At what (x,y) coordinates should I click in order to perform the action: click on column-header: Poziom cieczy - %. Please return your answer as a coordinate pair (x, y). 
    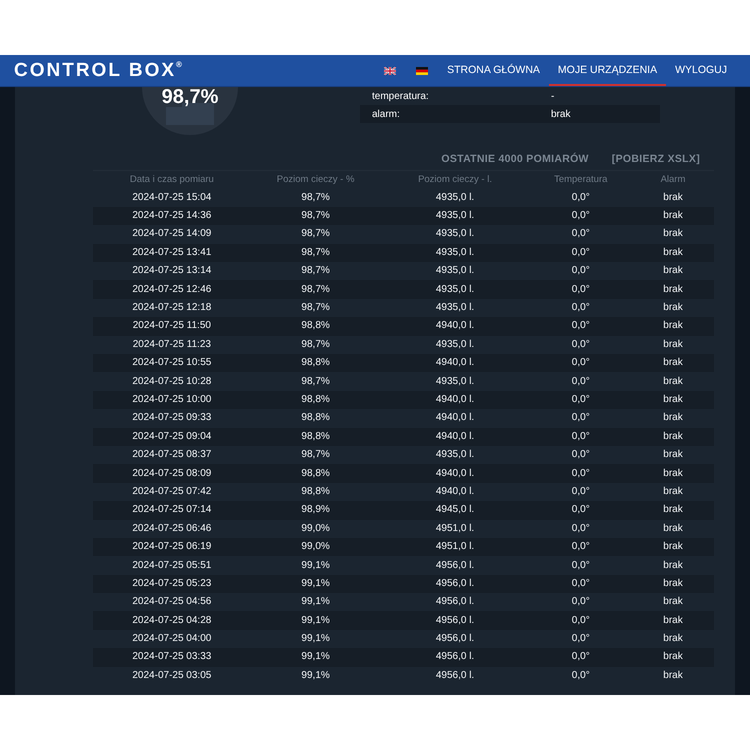
    Looking at the image, I should click on (315, 179).